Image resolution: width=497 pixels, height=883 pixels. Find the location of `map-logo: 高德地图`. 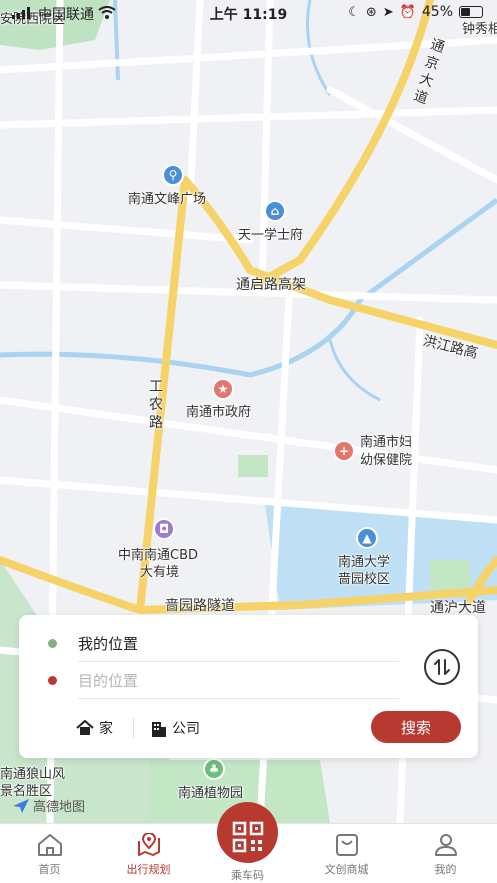

map-logo: 高德地图 is located at coordinates (48, 805).